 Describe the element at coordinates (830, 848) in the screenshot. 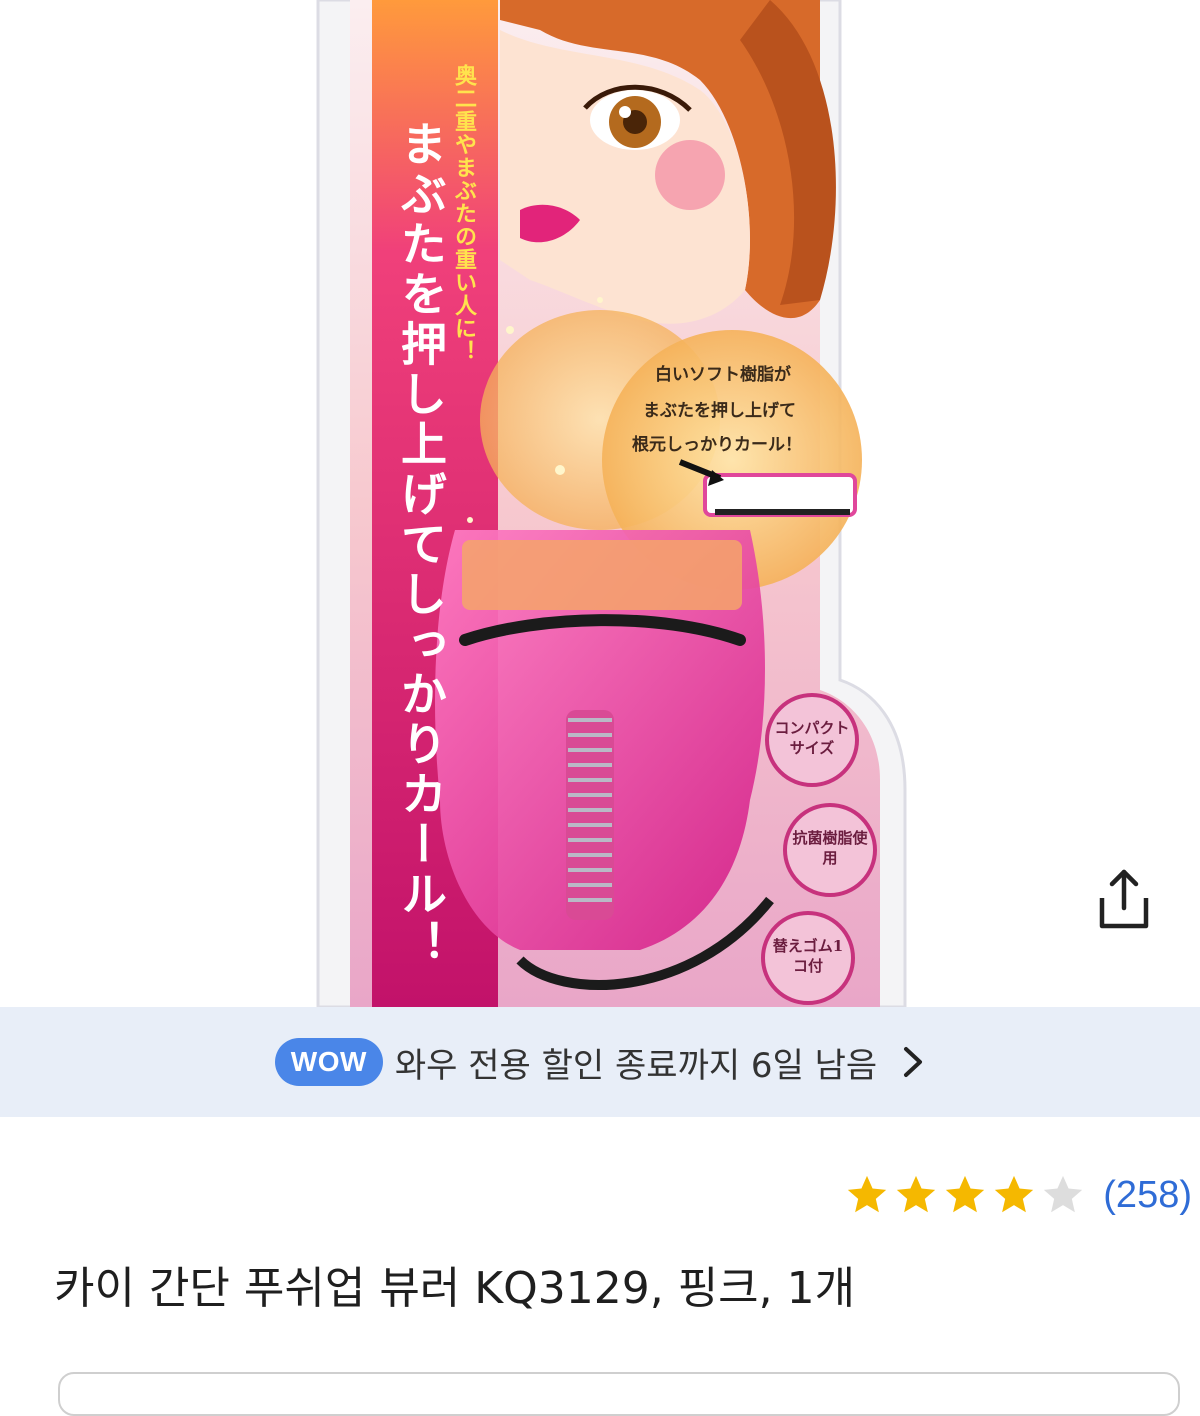

I see `badge-antibacterial: 抗菌樹脂使用` at that location.